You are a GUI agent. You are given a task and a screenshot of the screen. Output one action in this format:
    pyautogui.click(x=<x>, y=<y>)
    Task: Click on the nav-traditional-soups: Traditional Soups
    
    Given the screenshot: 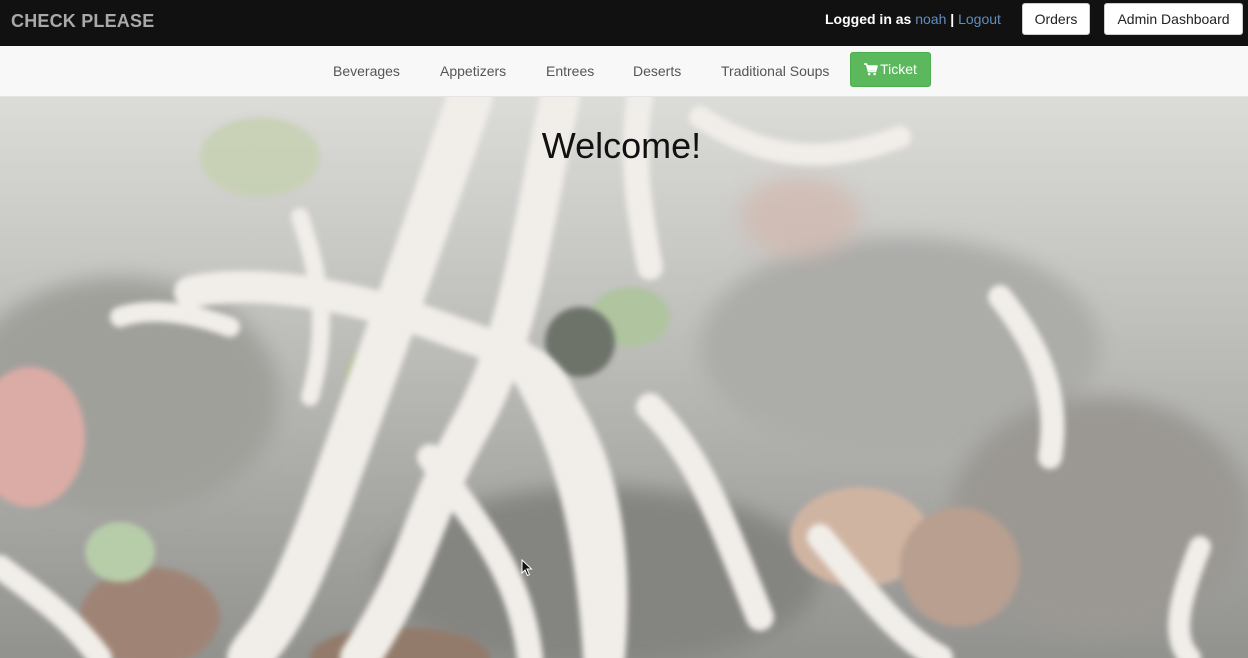 What is the action you would take?
    pyautogui.click(x=775, y=71)
    